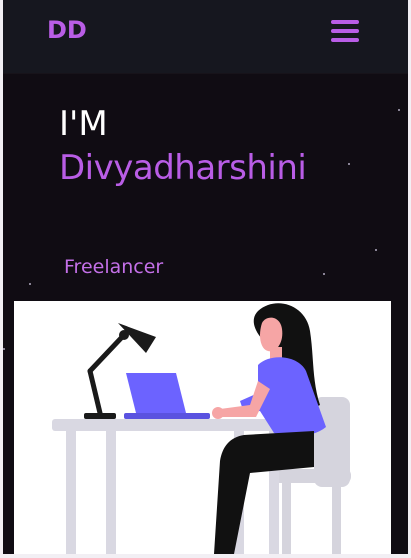 The image size is (411, 558). I want to click on hero-intro: I'M, so click(83, 124).